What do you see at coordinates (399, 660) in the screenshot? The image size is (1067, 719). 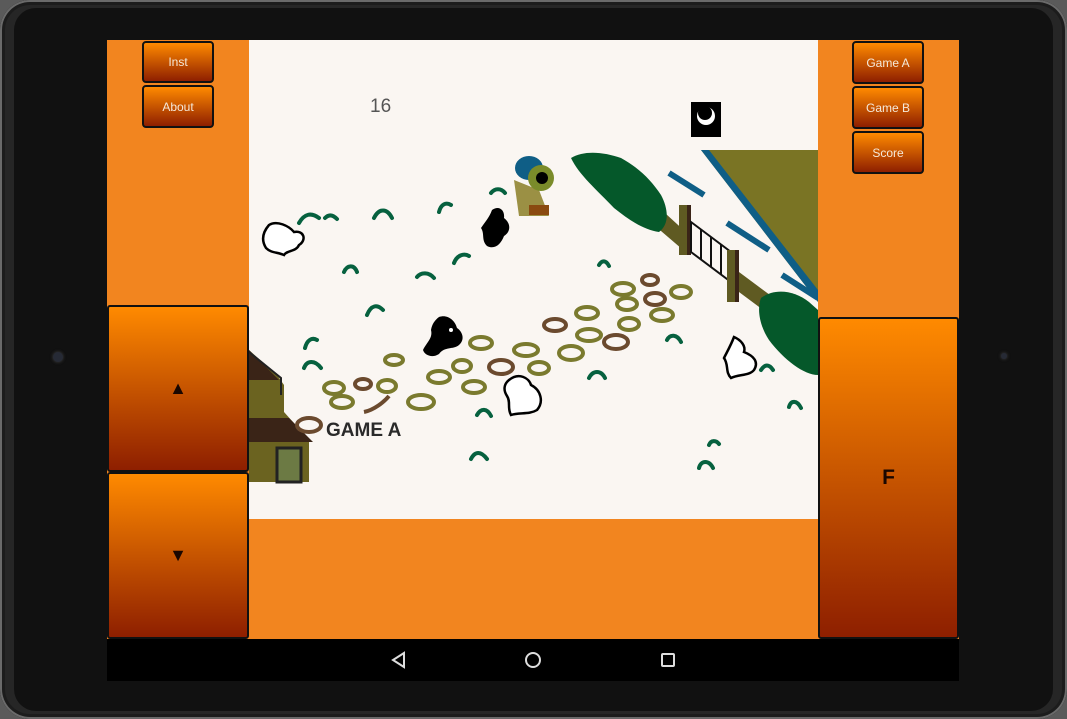 I see `back-triangle-icon` at bounding box center [399, 660].